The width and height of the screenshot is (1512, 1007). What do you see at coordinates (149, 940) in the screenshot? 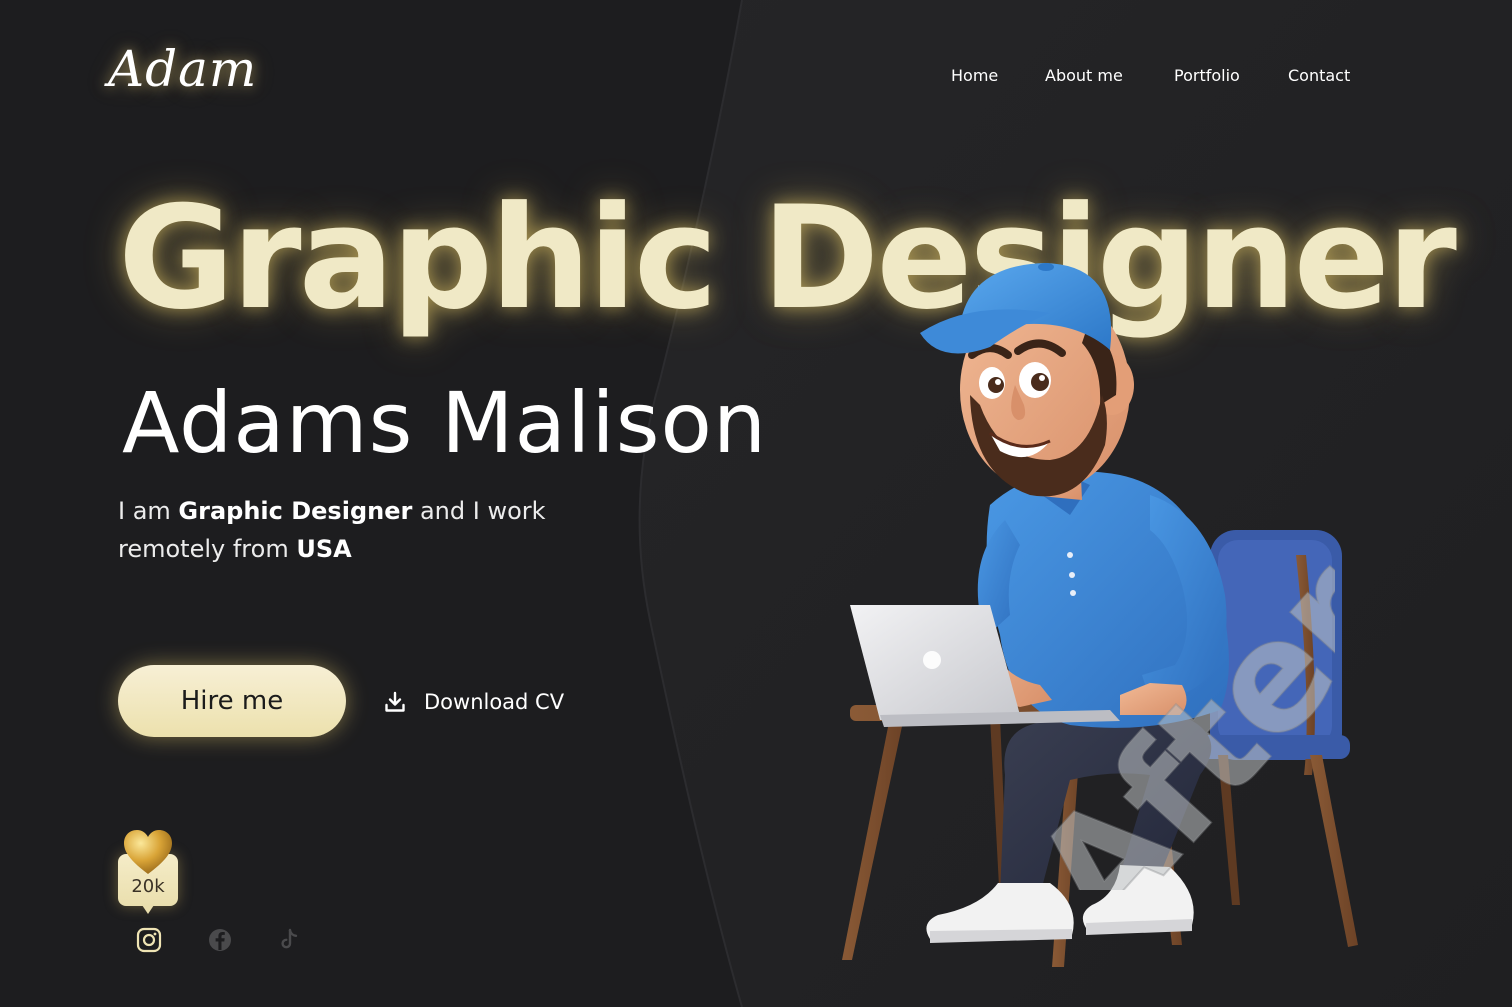
I see `instagram-icon` at bounding box center [149, 940].